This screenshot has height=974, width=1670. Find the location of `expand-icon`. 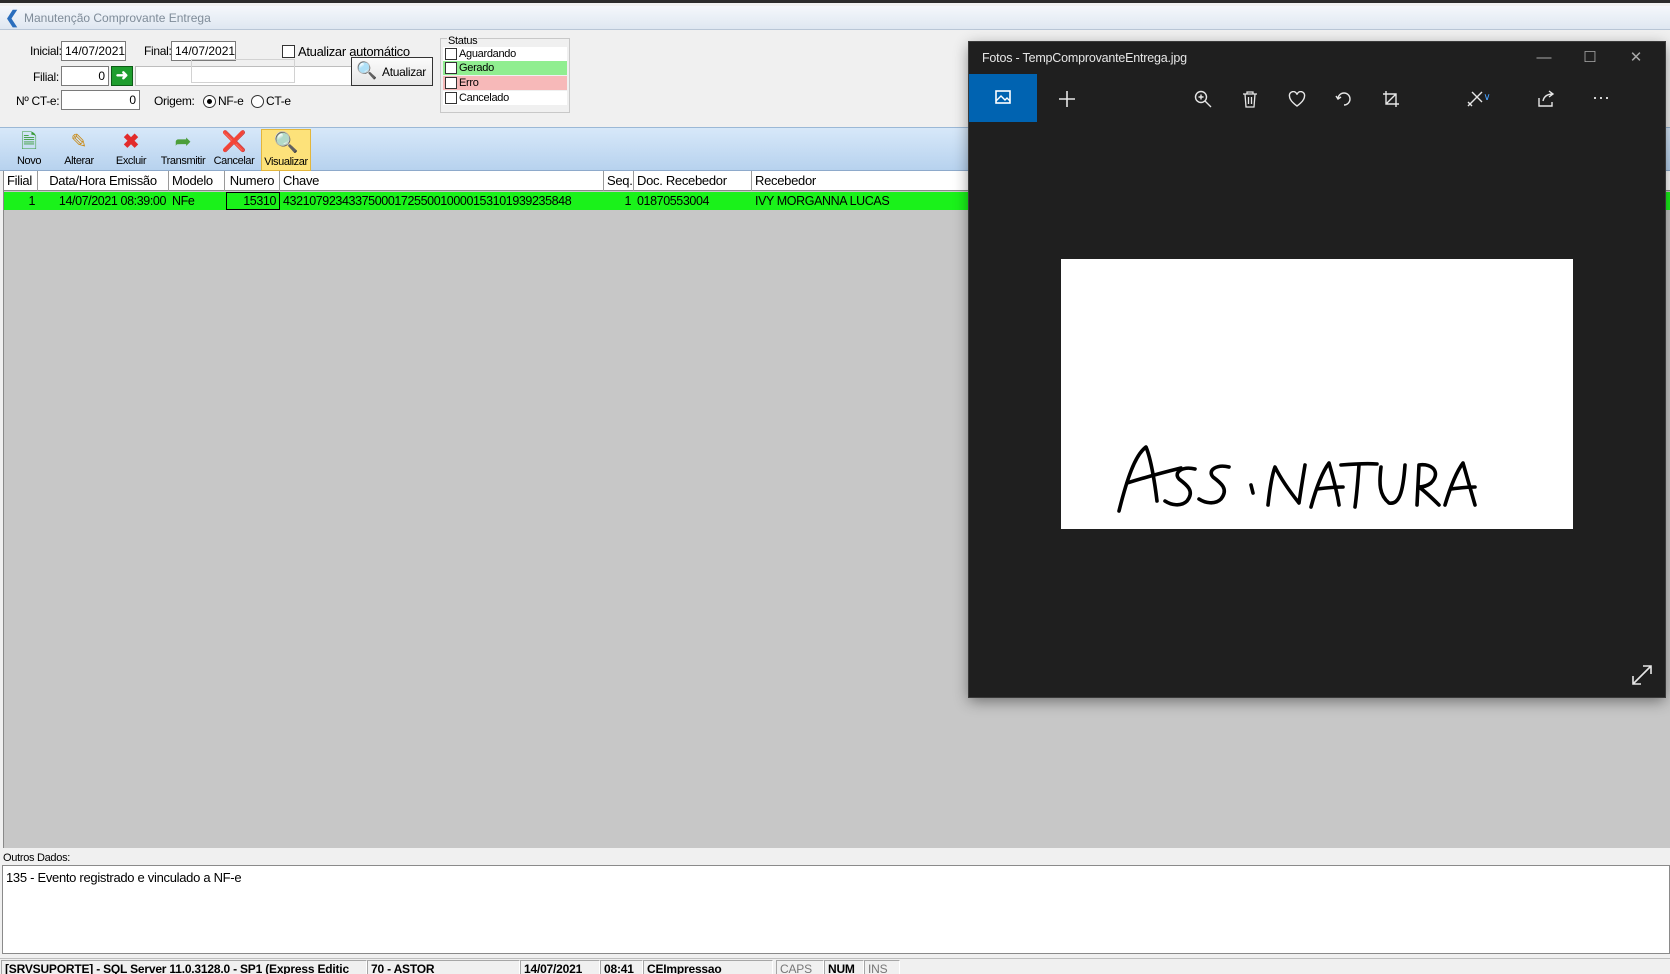

expand-icon is located at coordinates (1642, 675).